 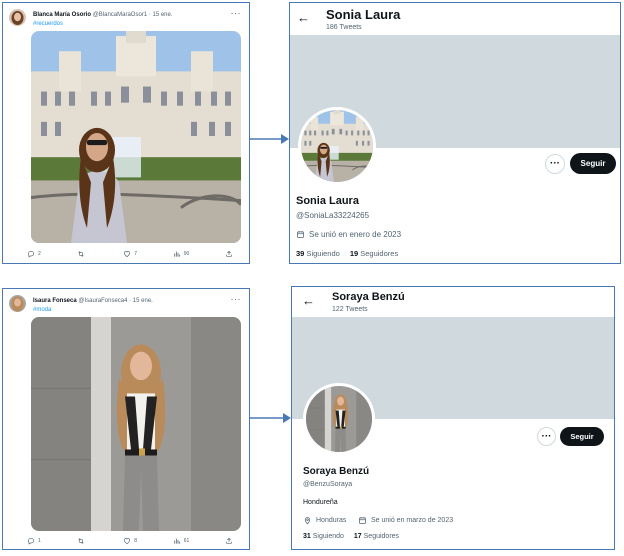 I want to click on tweet-count: 186 Tweets, so click(x=344, y=27).